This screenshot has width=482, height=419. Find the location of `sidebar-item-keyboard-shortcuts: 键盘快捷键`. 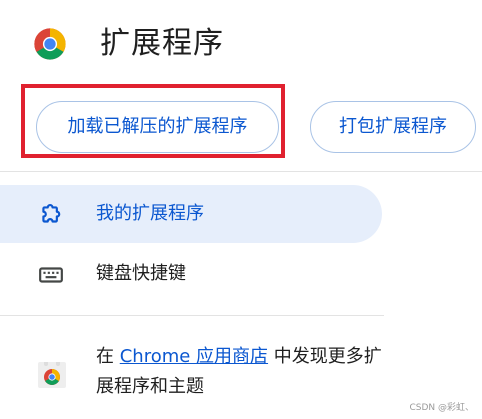

sidebar-item-keyboard-shortcuts: 键盘快捷键 is located at coordinates (191, 274).